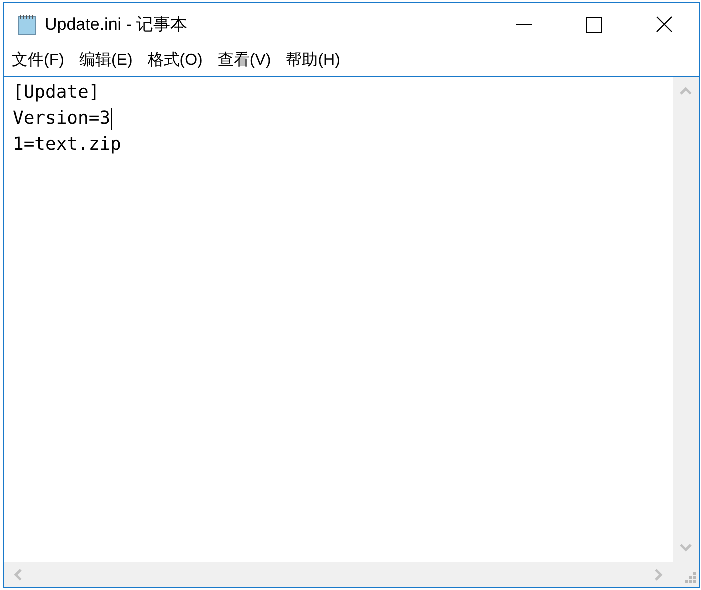  I want to click on resize-grip-icon, so click(690, 578).